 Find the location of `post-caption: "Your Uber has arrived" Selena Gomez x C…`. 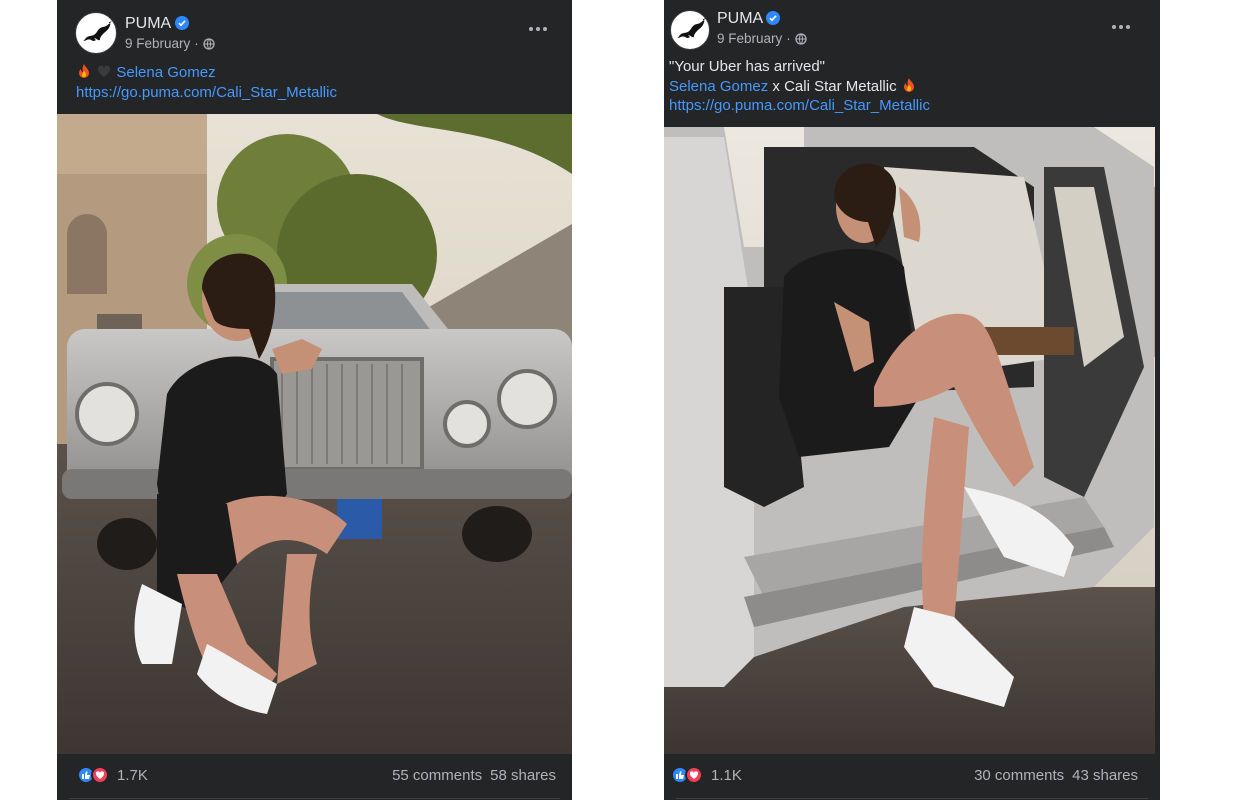

post-caption: "Your Uber has arrived" Selena Gomez x C… is located at coordinates (909, 86).